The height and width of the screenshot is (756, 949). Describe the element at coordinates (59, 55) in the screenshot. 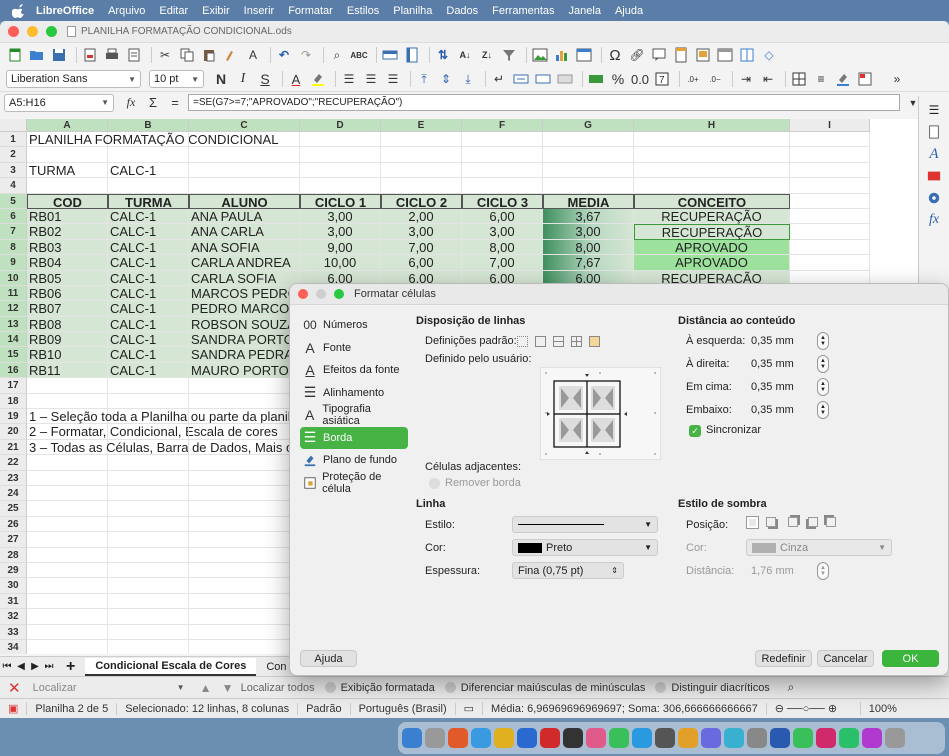

I see `save-icon` at that location.